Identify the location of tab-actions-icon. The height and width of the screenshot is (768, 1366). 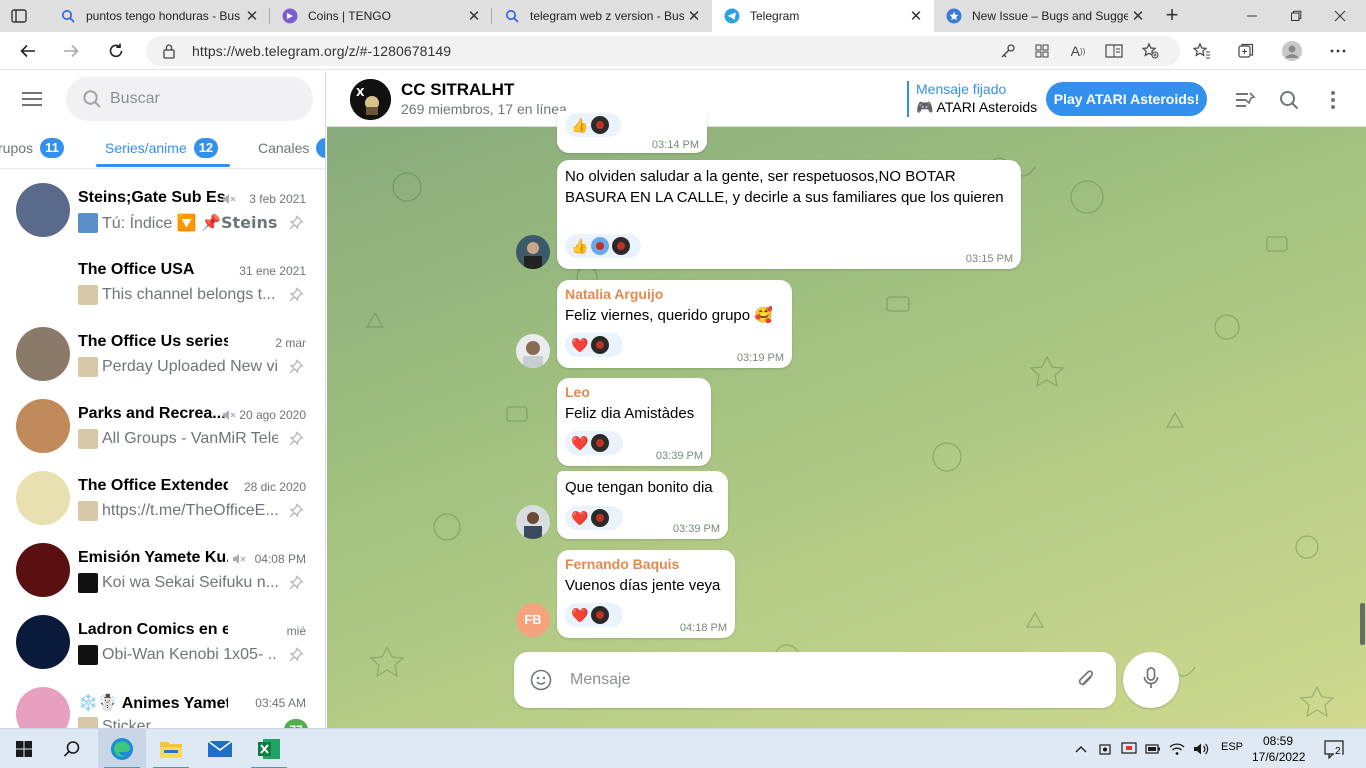
(19, 16).